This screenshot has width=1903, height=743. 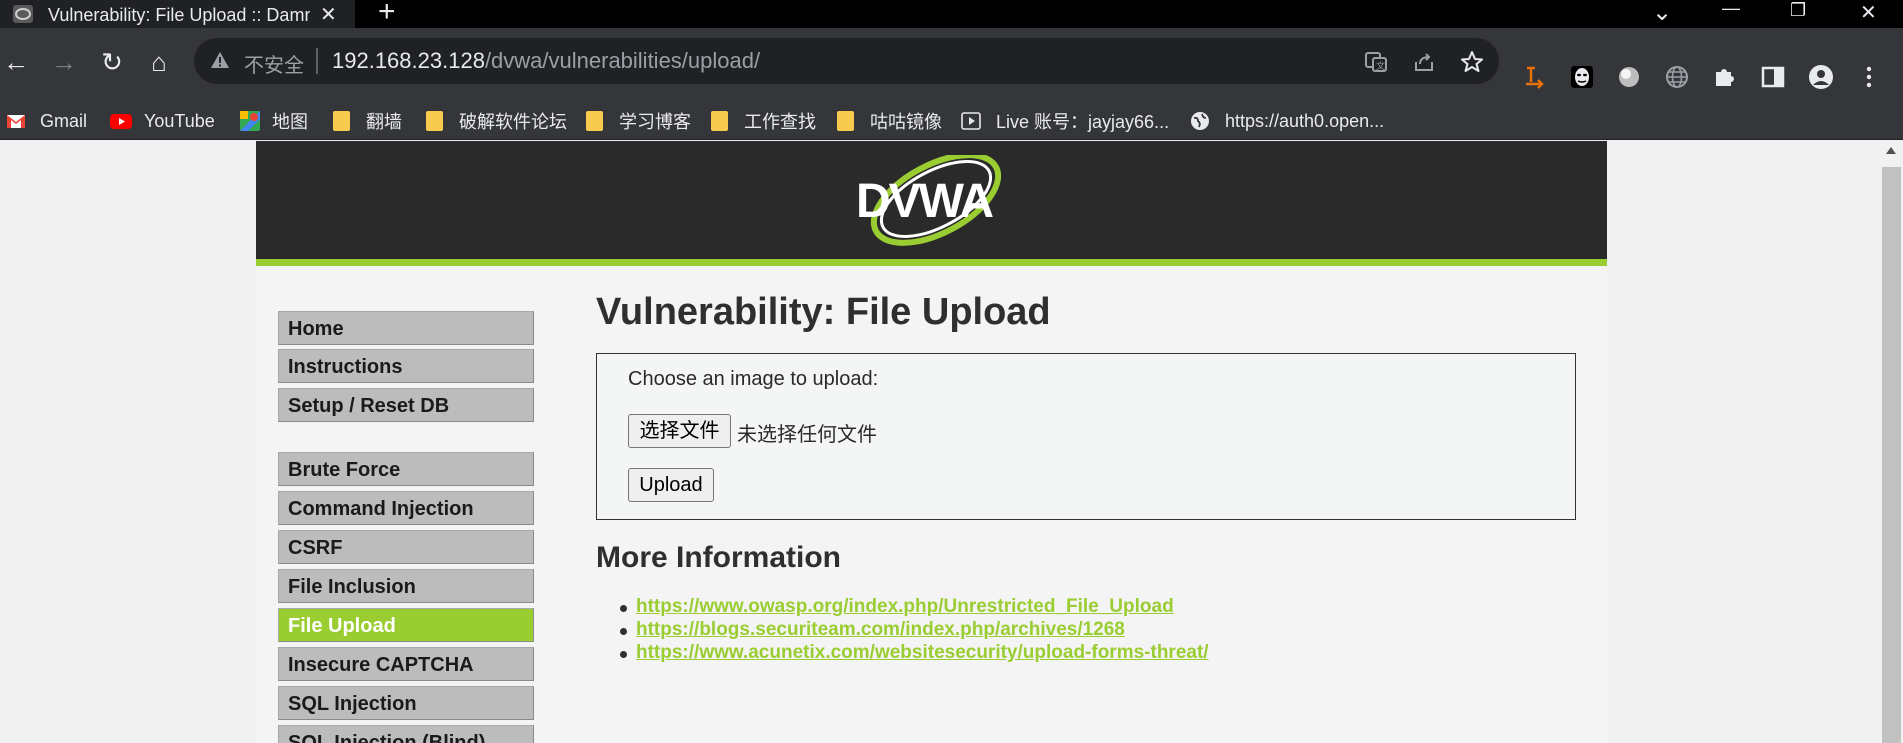 I want to click on share-icon, so click(x=1424, y=62).